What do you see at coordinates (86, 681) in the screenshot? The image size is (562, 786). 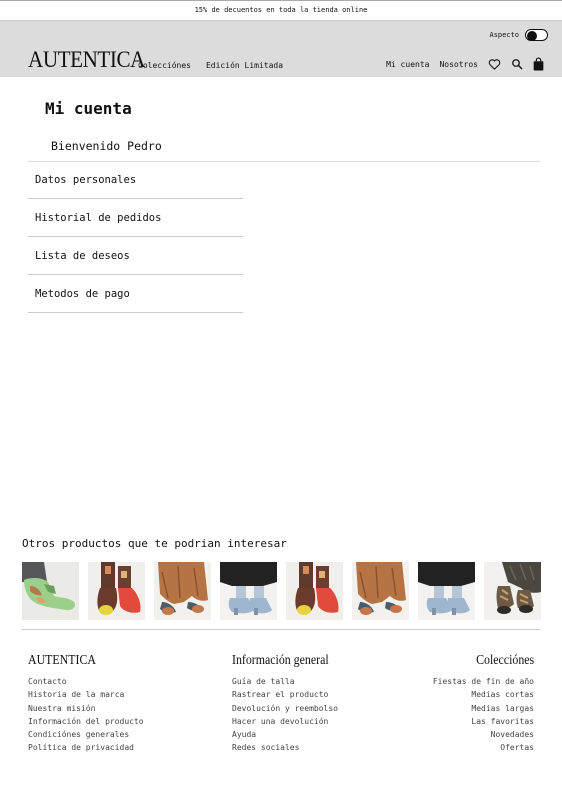 I see `footer-link-contacto: Contacto` at bounding box center [86, 681].